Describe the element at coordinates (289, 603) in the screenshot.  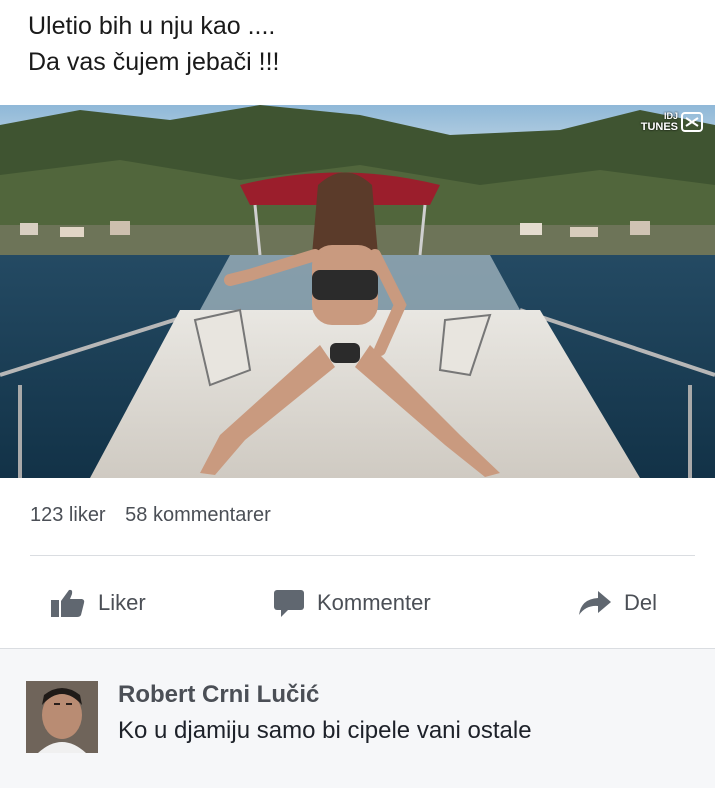
I see `comment-bubble-icon` at that location.